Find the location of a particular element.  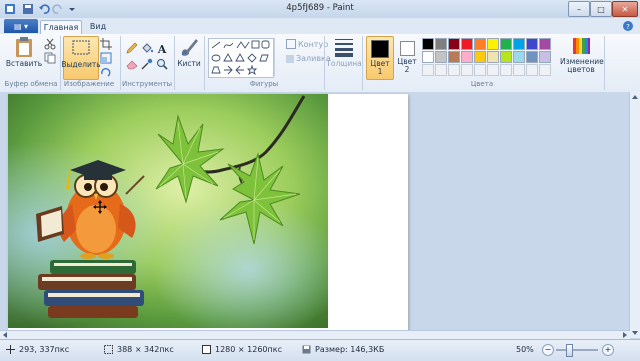

cursor-position-text: 293, 337пкс is located at coordinates (44, 349).